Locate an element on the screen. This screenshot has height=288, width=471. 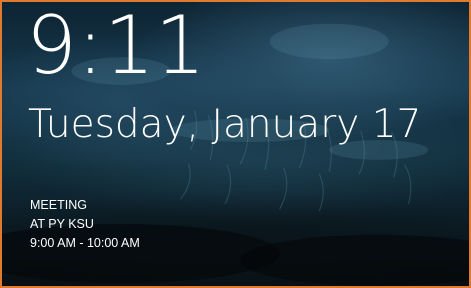
event-location: AT PY KSU is located at coordinates (62, 224).